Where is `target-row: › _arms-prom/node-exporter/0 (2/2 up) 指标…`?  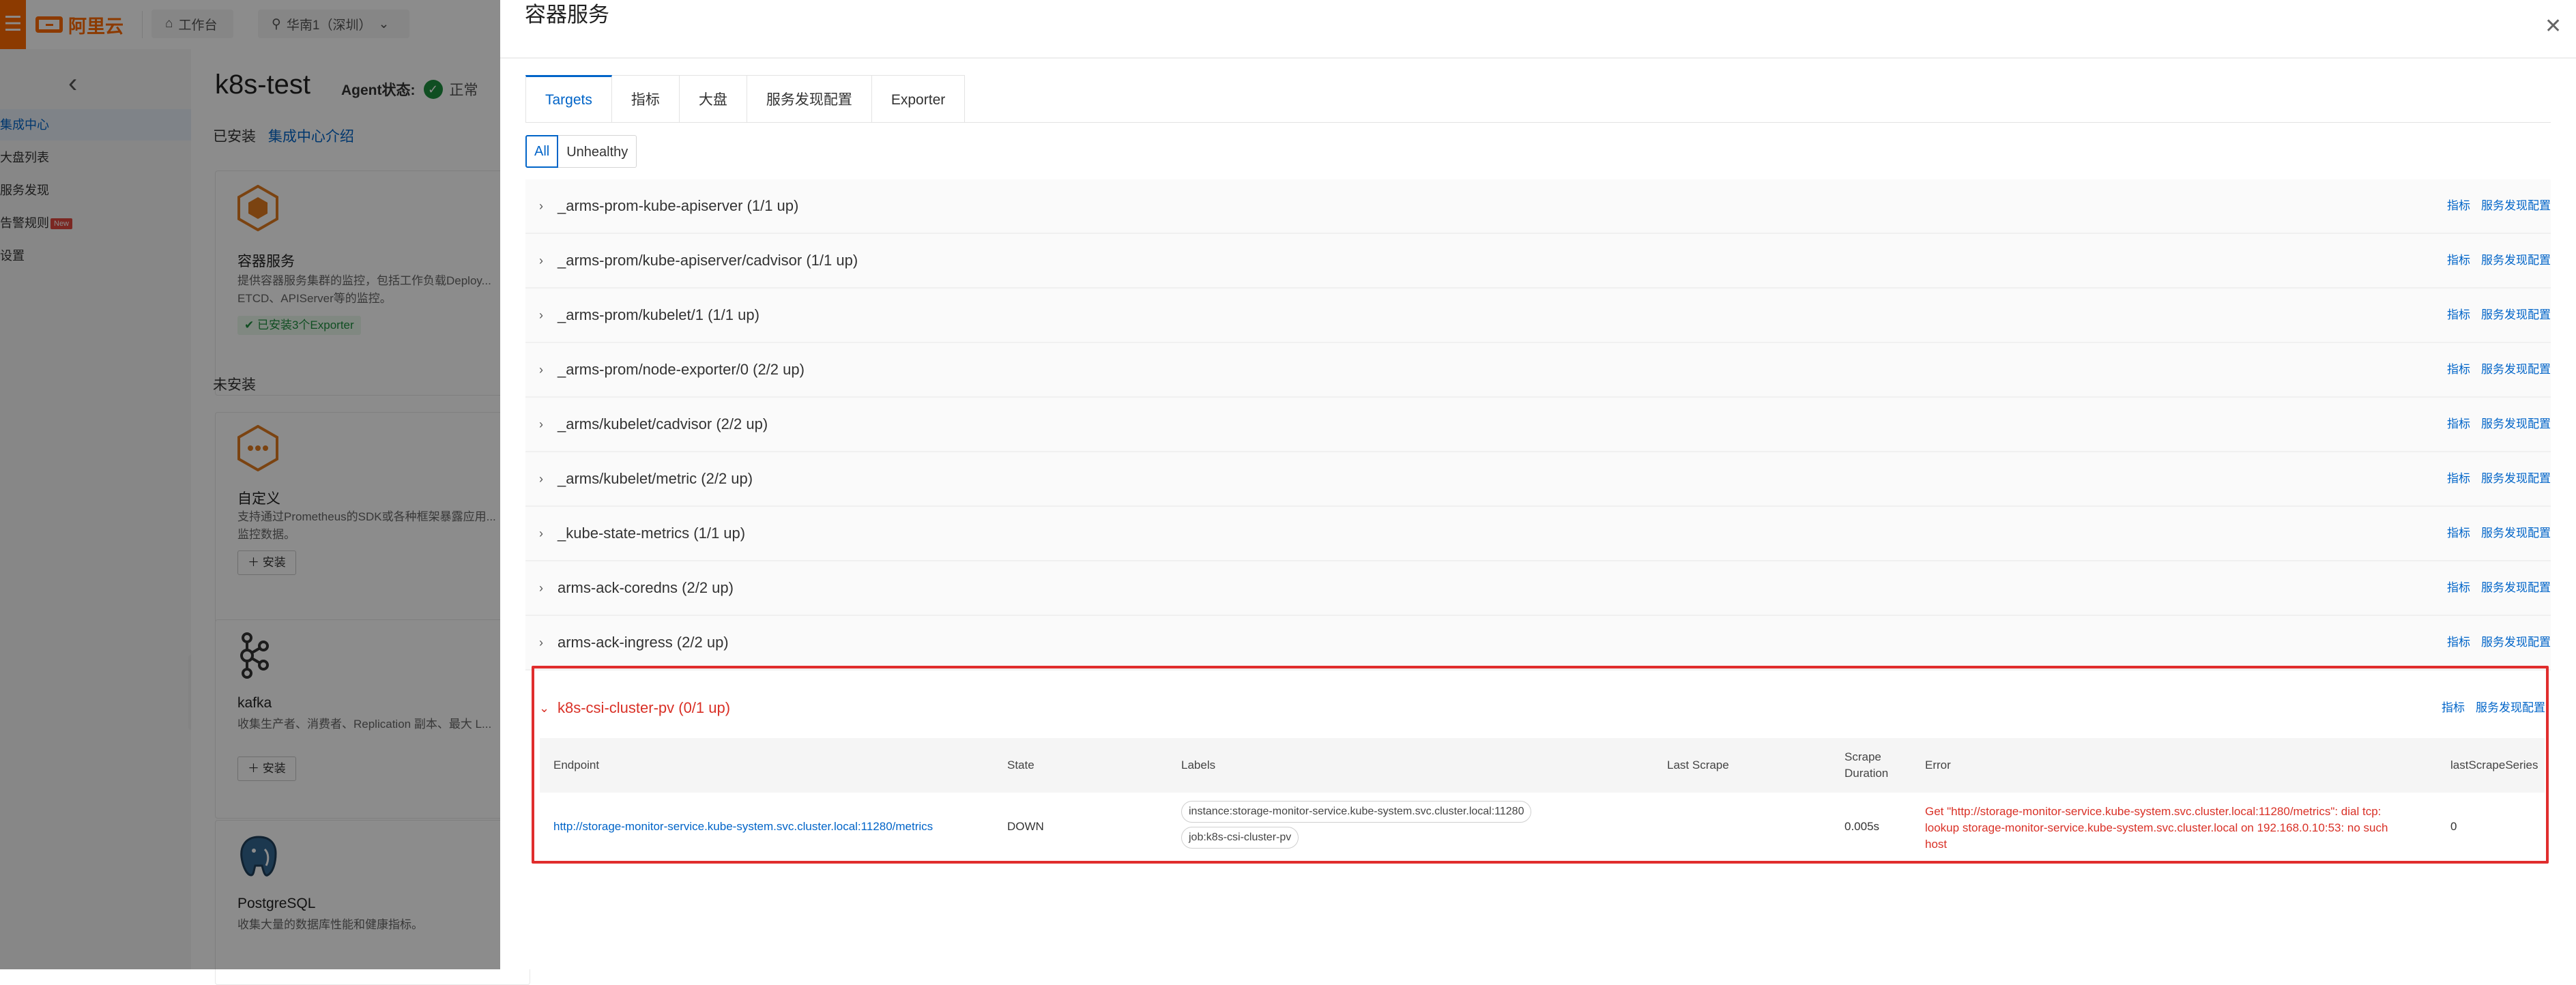
target-row: › _arms-prom/node-exporter/0 (2/2 up) 指标… is located at coordinates (1538, 370).